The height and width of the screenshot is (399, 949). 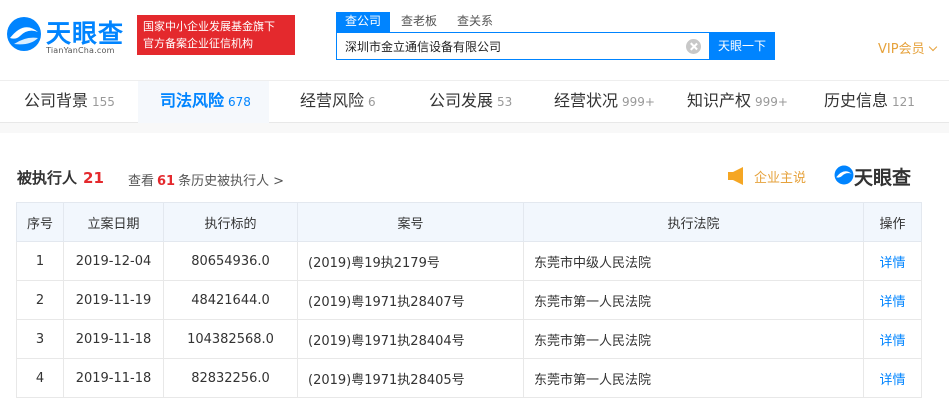 I want to click on vip-menu: VIP会员, so click(x=907, y=47).